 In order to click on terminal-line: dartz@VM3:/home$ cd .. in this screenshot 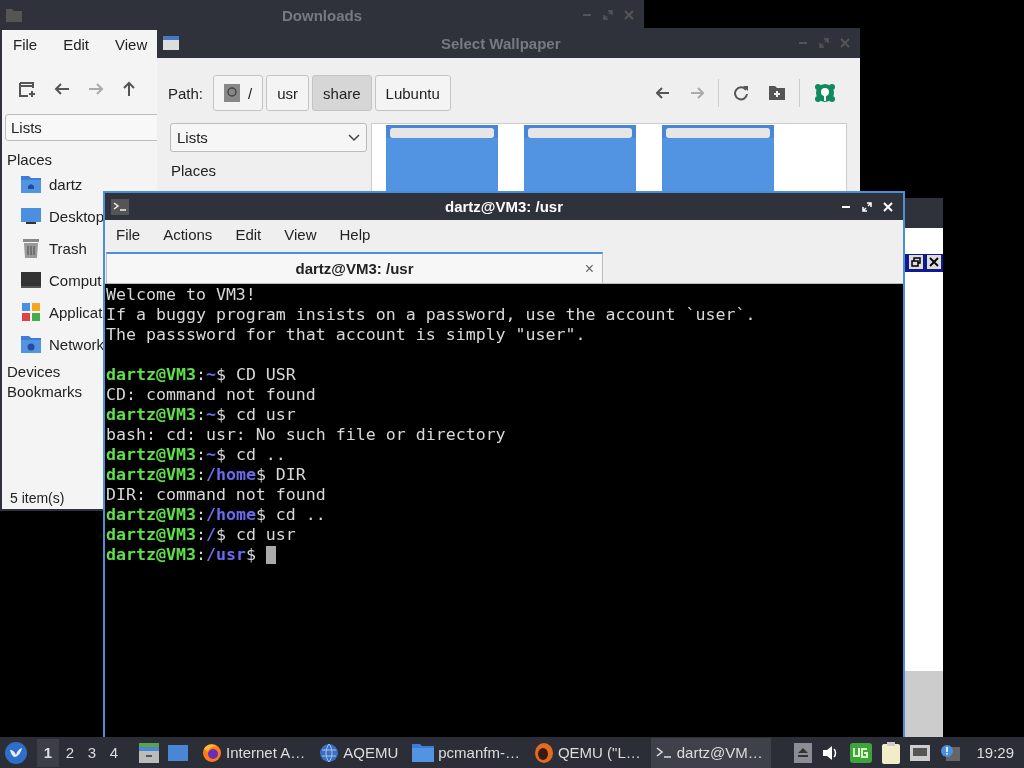, I will do `click(216, 515)`.